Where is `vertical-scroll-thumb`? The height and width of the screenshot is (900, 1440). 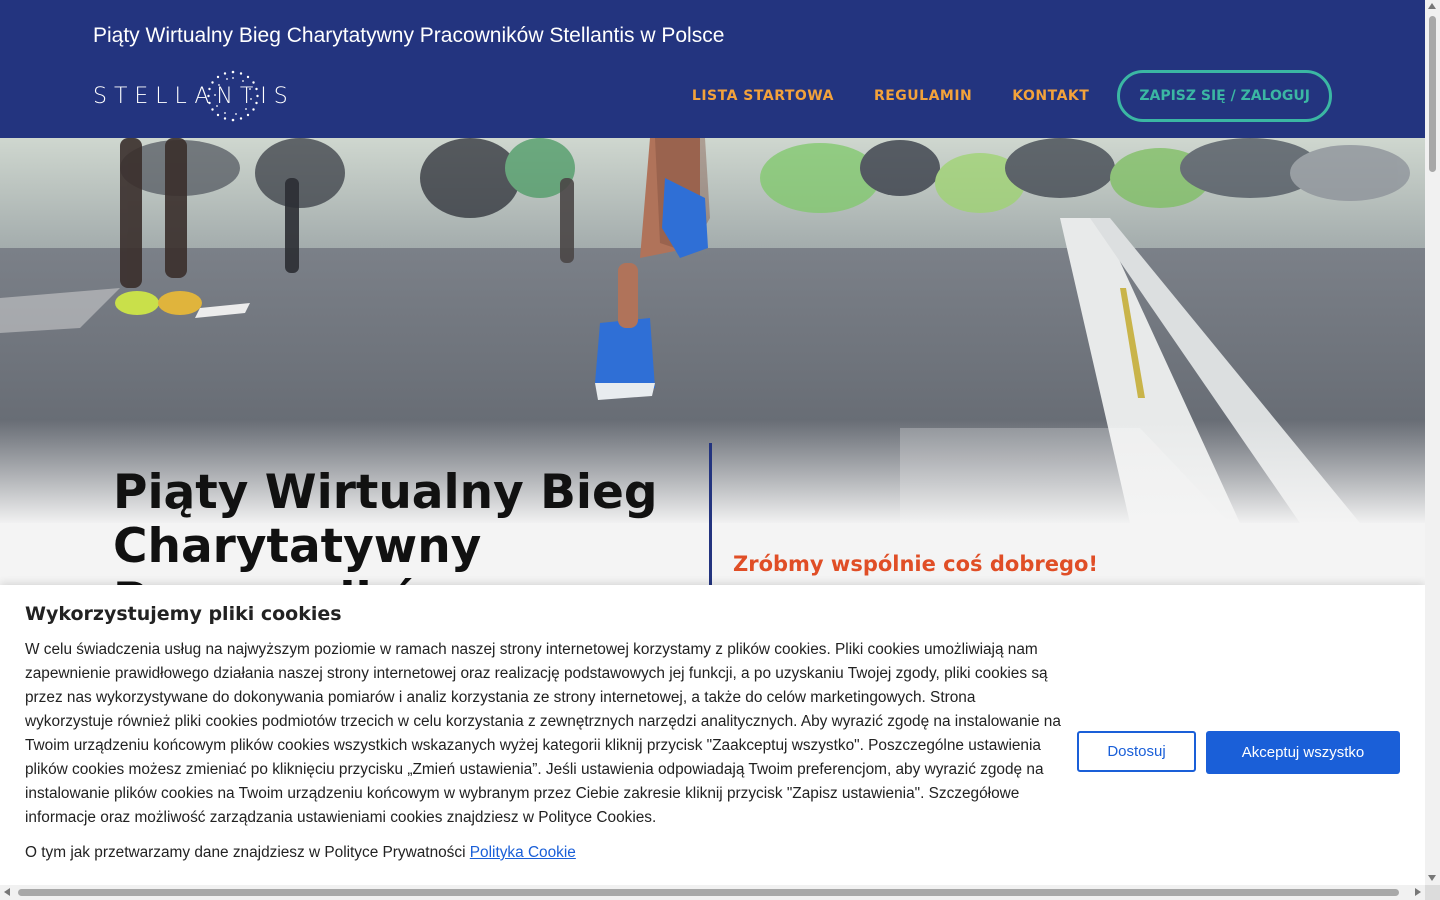 vertical-scroll-thumb is located at coordinates (1432, 94).